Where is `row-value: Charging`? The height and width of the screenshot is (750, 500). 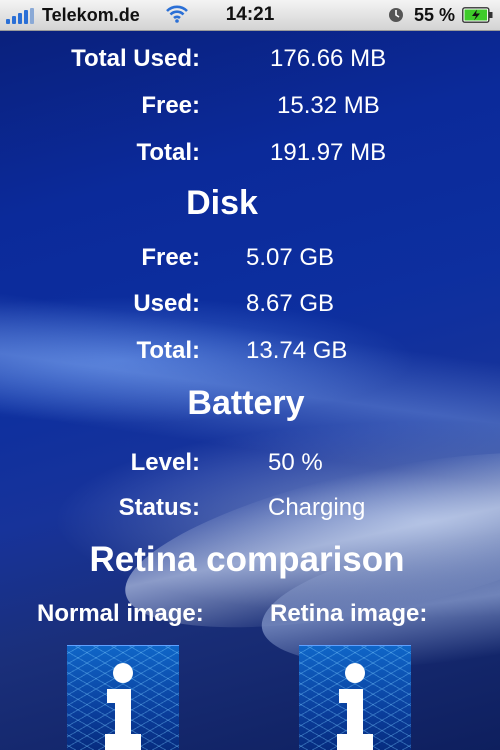
row-value: Charging is located at coordinates (317, 507).